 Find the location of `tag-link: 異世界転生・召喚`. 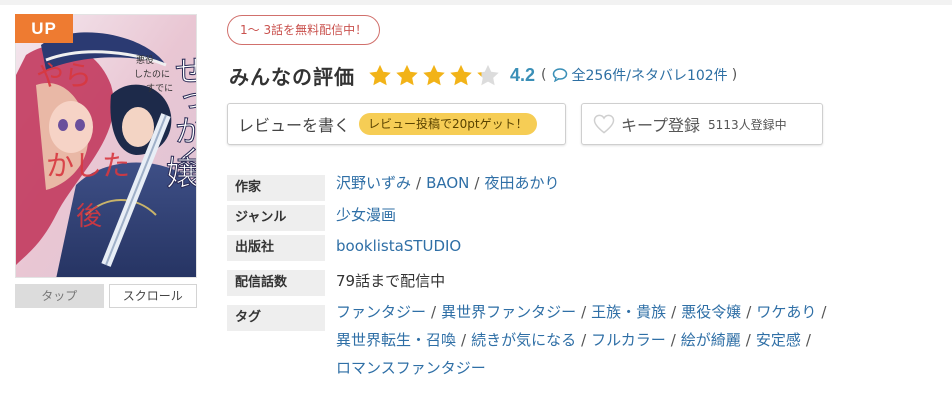

tag-link: 異世界転生・召喚 is located at coordinates (396, 340).